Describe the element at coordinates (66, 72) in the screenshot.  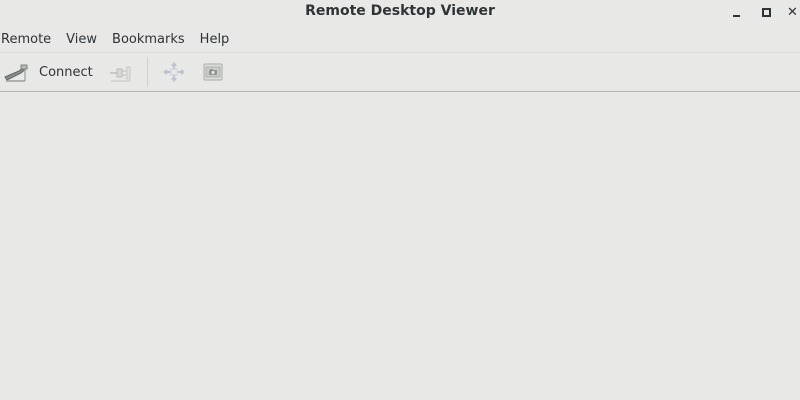
I see `connect-label: Connect` at that location.